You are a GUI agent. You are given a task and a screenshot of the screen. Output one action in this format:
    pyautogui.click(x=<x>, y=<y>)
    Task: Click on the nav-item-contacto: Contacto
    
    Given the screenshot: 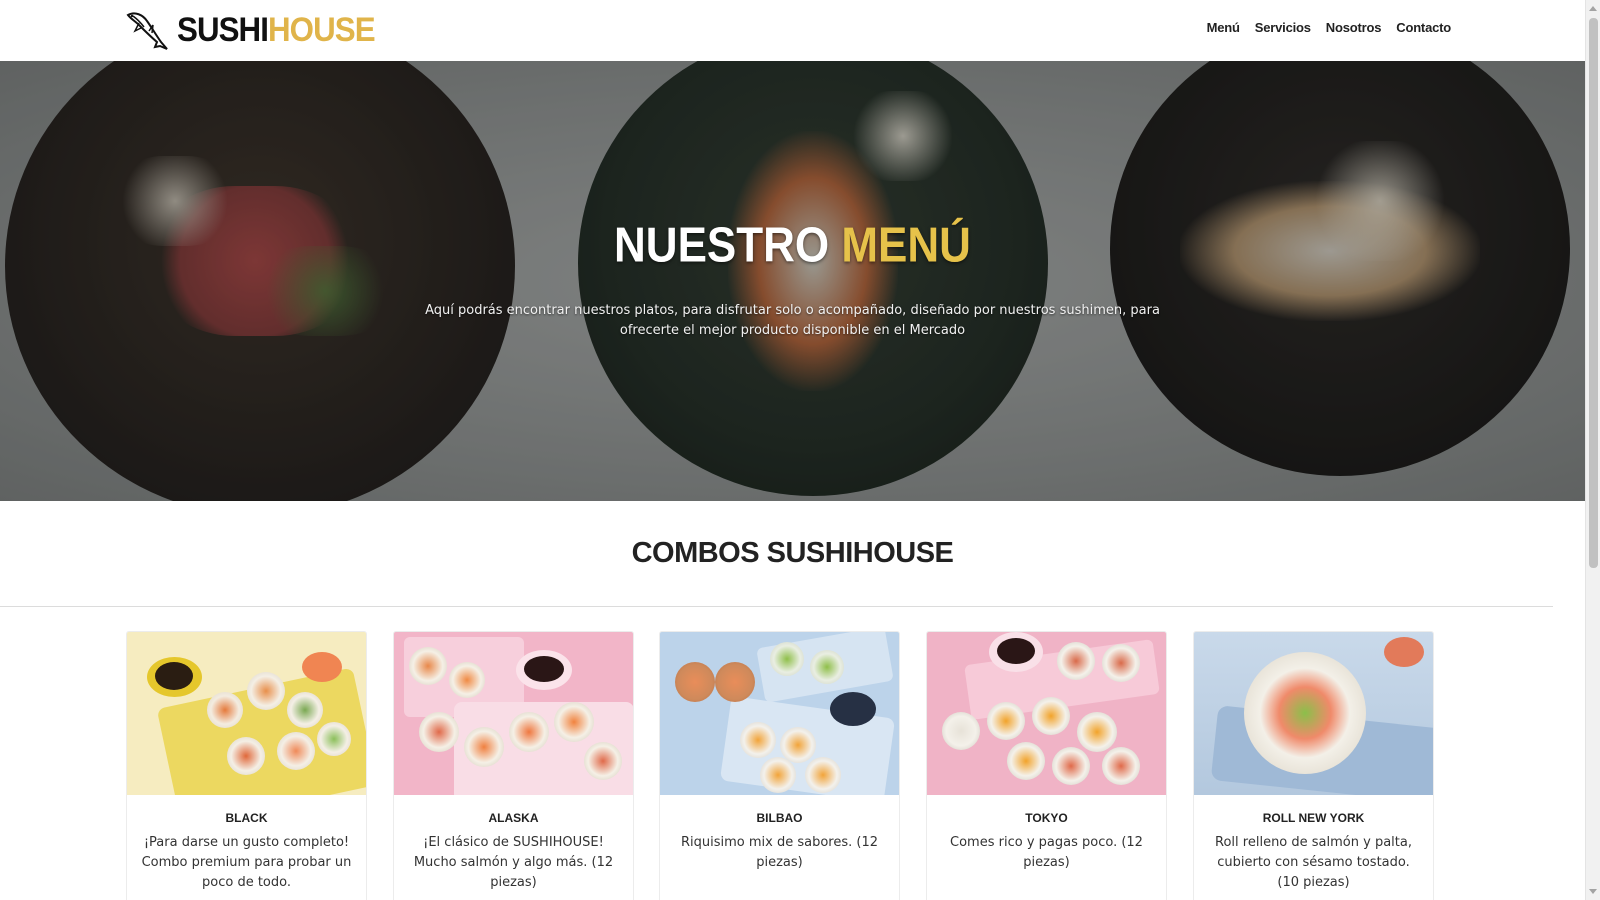 What is the action you would take?
    pyautogui.click(x=1423, y=27)
    